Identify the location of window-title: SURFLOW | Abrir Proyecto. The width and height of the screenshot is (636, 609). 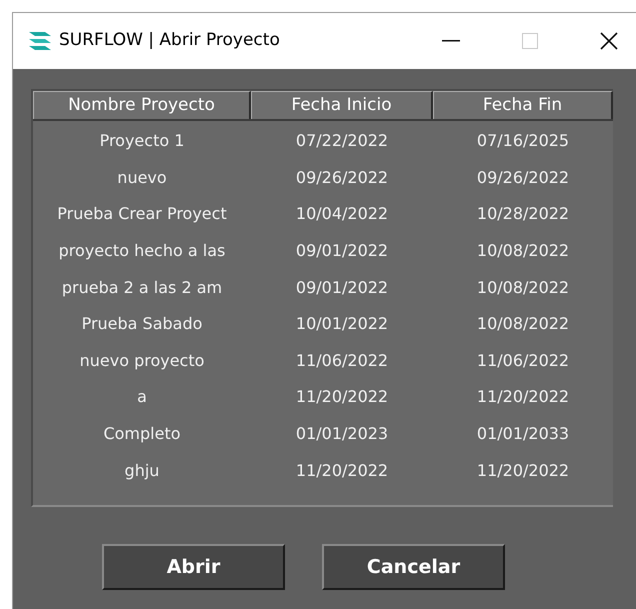
(169, 40).